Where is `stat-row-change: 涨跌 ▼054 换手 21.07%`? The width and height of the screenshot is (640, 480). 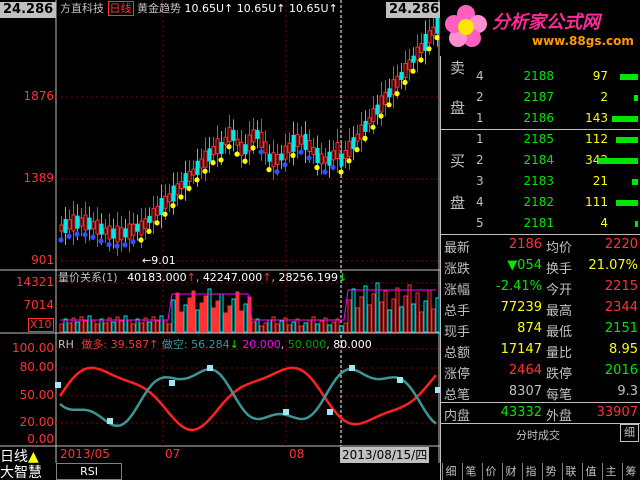
stat-row-change: 涨跌 ▼054 换手 21.07% is located at coordinates (541, 266).